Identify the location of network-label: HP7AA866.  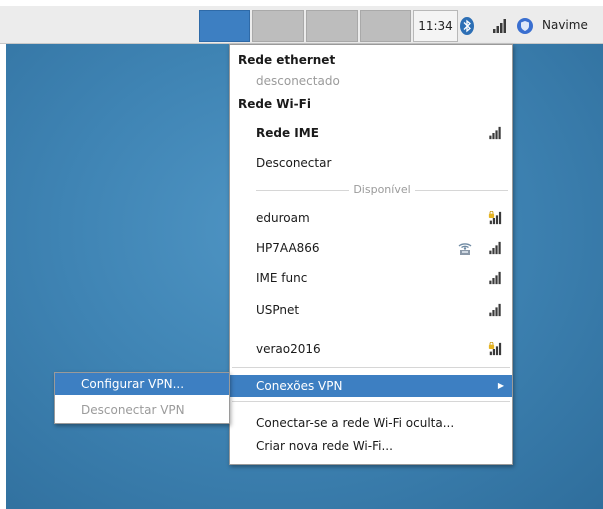
(288, 248).